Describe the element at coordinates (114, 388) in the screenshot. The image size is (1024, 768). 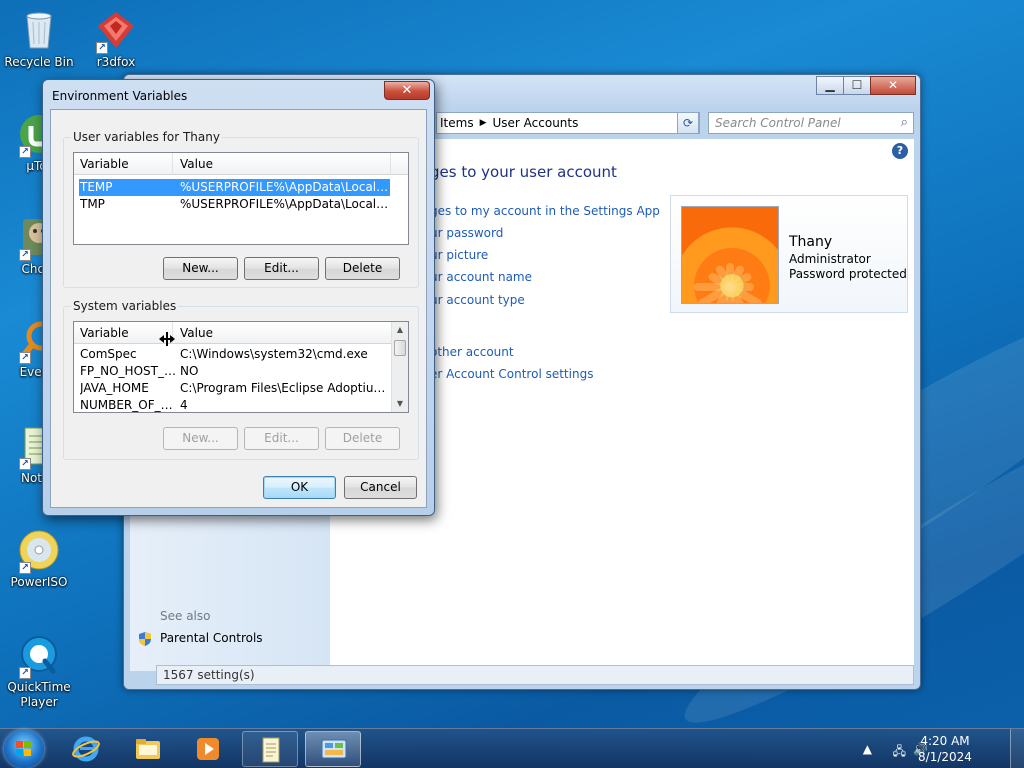
I see `variable-name: JAVA_HOME` at that location.